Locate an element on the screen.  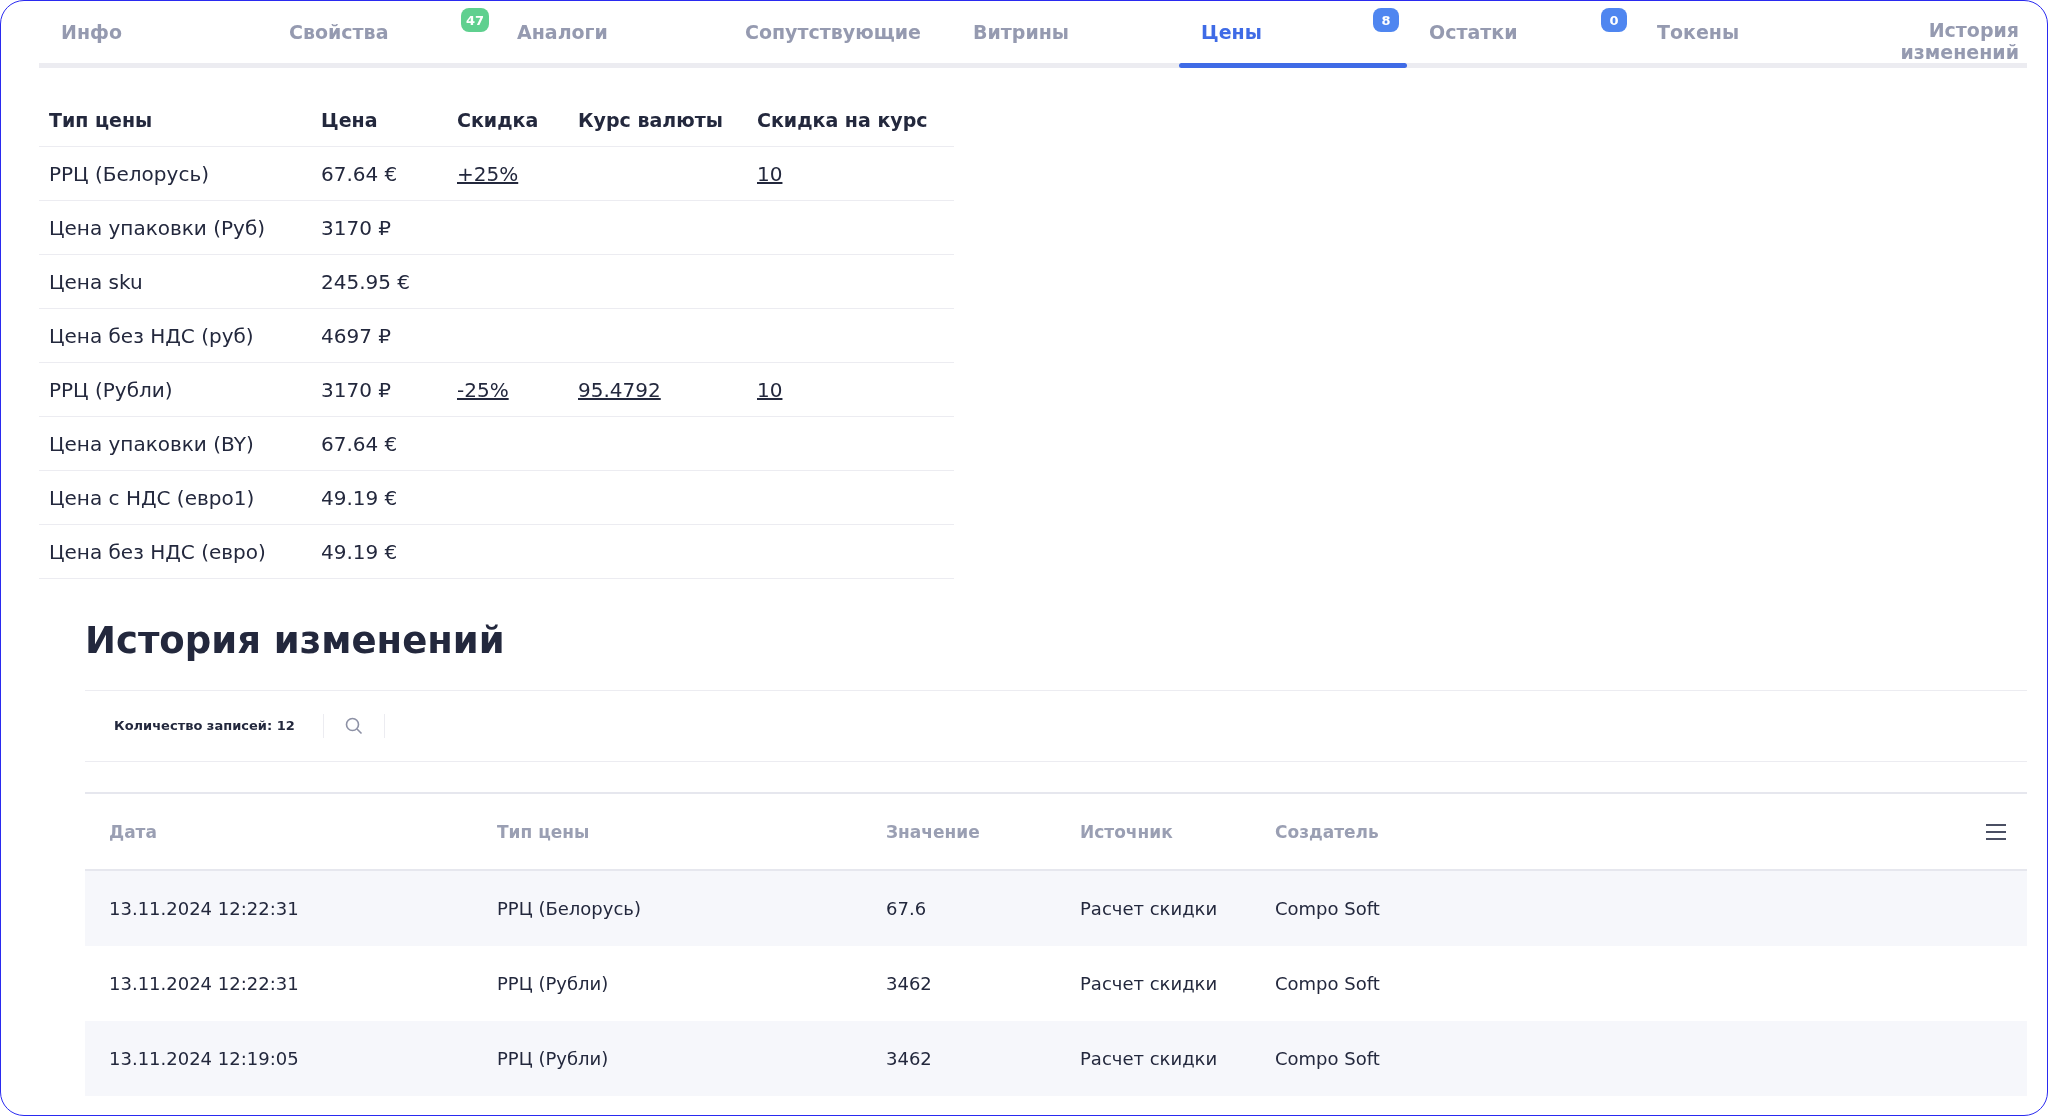
tab: Свойства is located at coordinates (339, 32).